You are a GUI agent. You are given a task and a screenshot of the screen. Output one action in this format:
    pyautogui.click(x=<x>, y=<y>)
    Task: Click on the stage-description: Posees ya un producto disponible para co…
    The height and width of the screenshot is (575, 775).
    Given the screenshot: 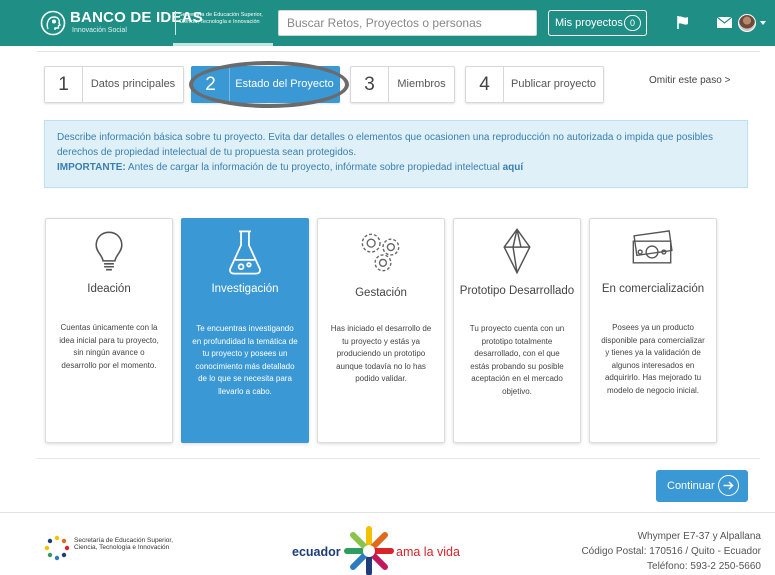 What is the action you would take?
    pyautogui.click(x=653, y=359)
    